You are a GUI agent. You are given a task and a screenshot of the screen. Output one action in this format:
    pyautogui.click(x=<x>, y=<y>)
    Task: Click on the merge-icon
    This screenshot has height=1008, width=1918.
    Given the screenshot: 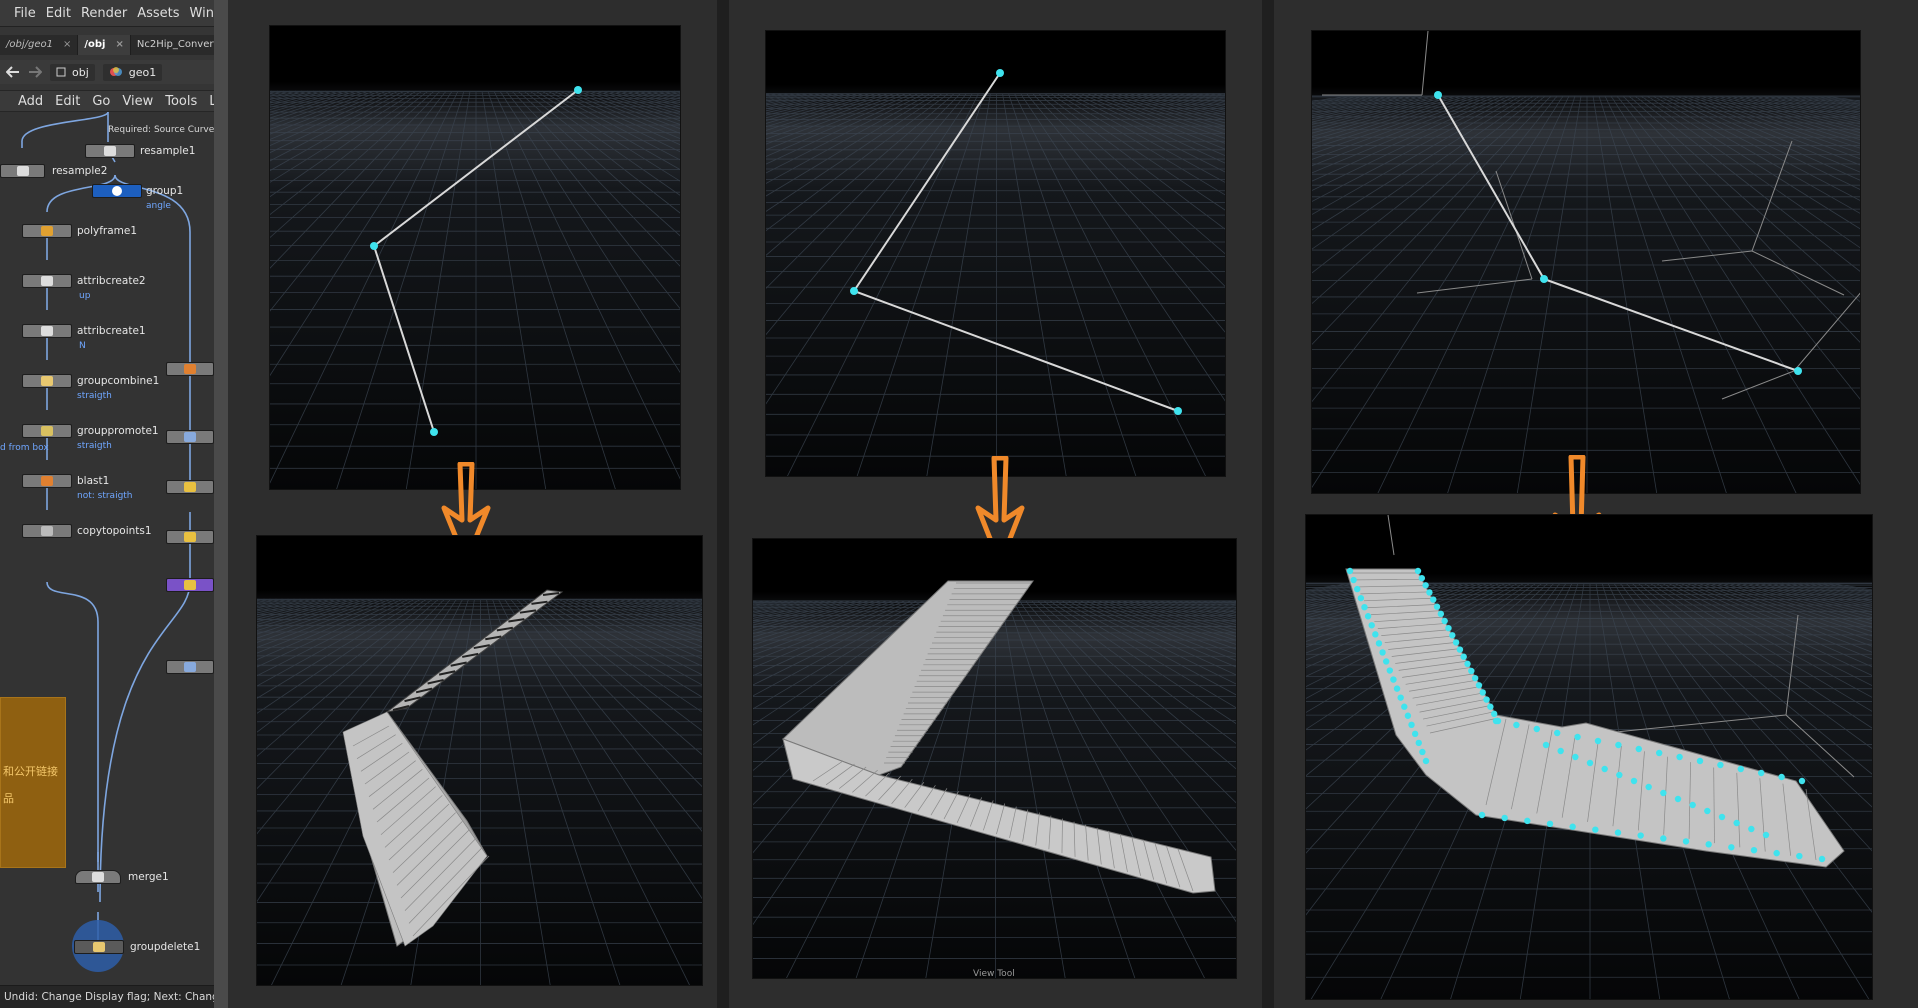 What is the action you would take?
    pyautogui.click(x=98, y=877)
    